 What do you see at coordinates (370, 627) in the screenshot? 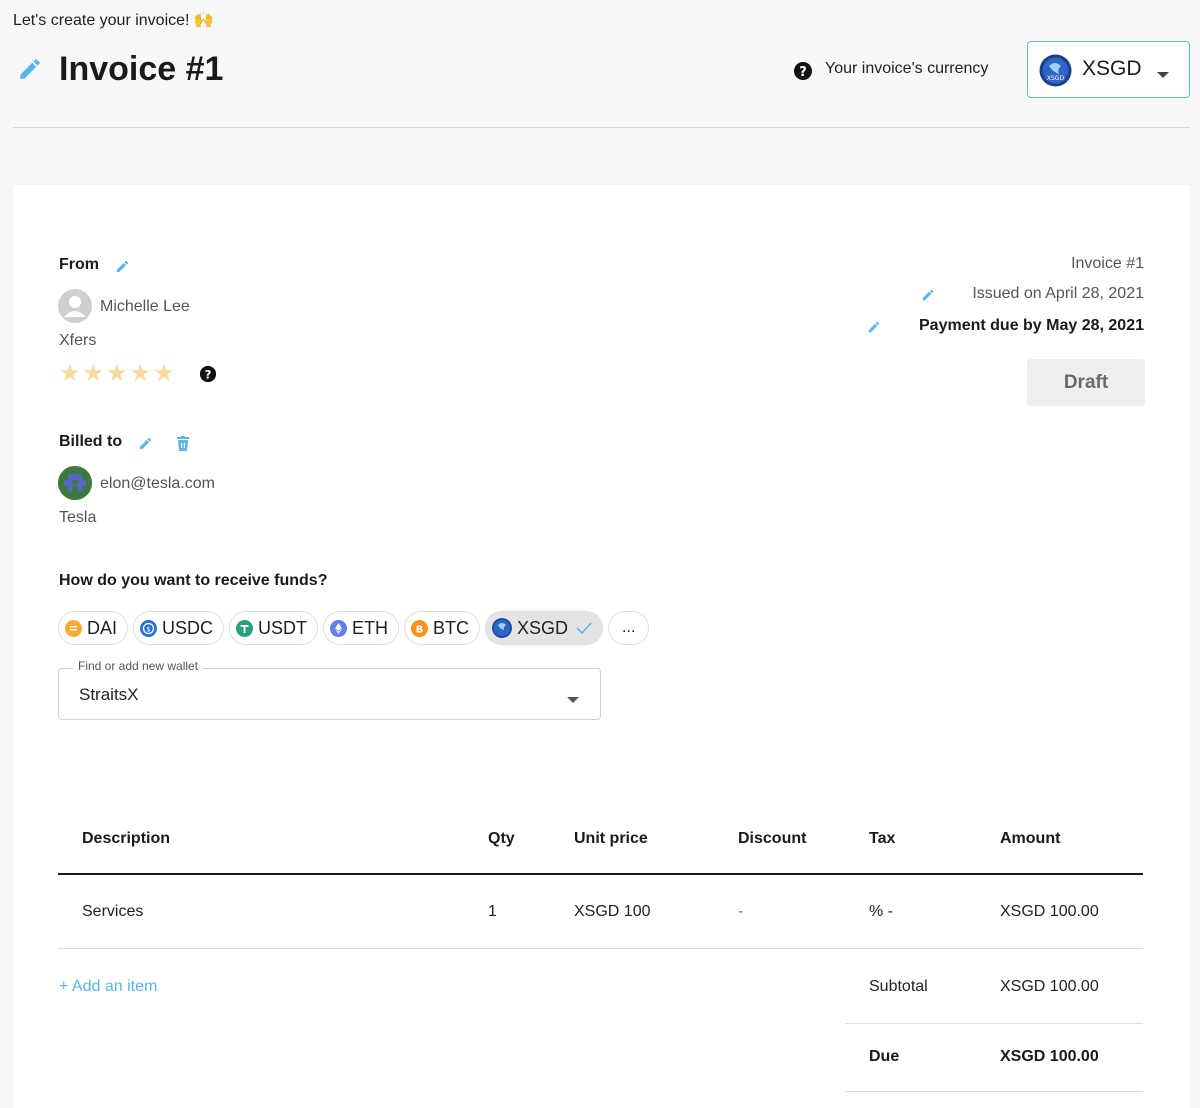
I see `chip-label: ETH` at bounding box center [370, 627].